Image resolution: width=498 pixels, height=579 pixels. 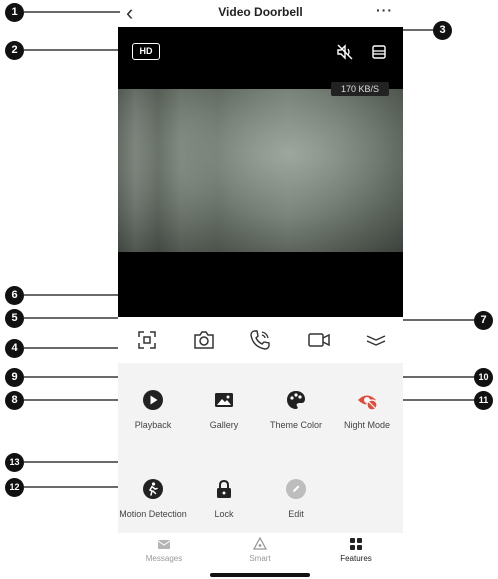 I want to click on bitrate-readout: 170 KB/S, so click(x=360, y=89).